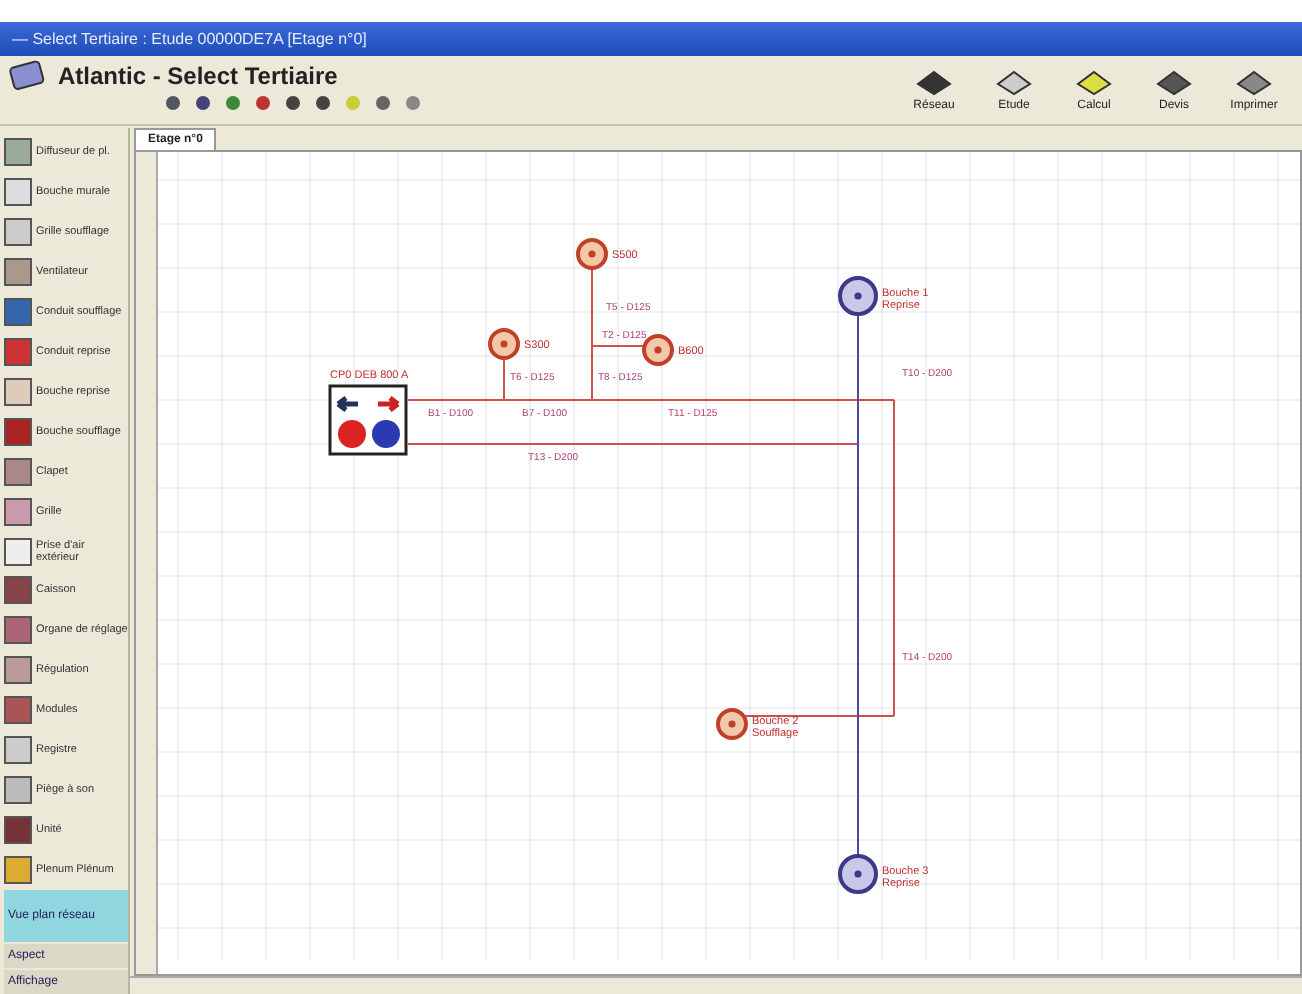 The image size is (1302, 994). Describe the element at coordinates (28, 76) in the screenshot. I see `logo-icon` at that location.